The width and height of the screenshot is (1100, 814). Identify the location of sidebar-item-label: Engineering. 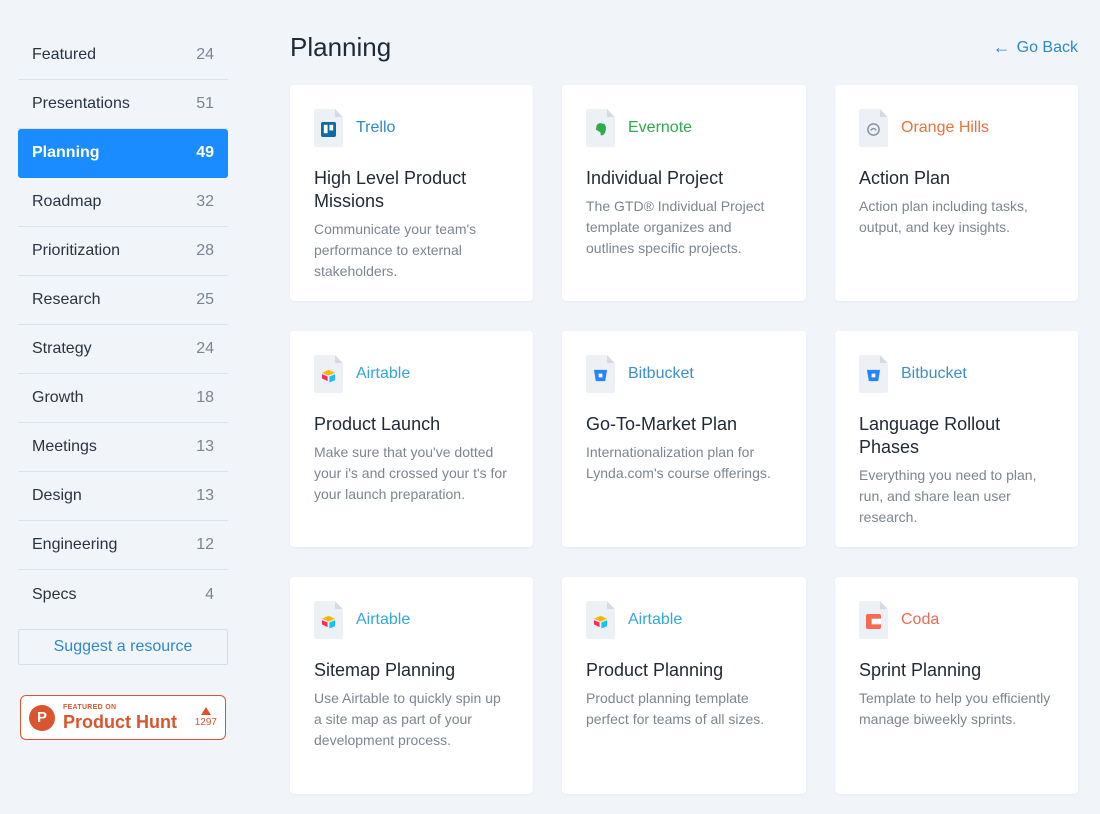
(75, 544).